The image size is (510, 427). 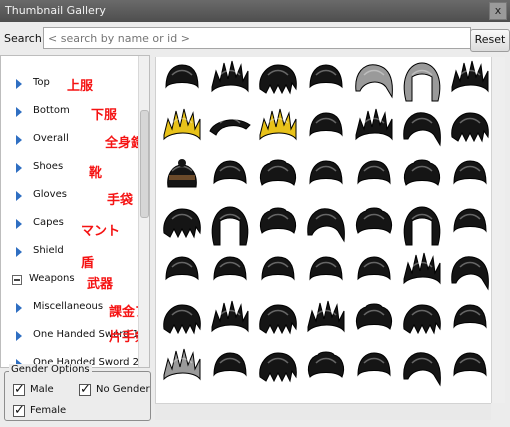 I want to click on gender-options-legend: Gender Options, so click(x=50, y=369).